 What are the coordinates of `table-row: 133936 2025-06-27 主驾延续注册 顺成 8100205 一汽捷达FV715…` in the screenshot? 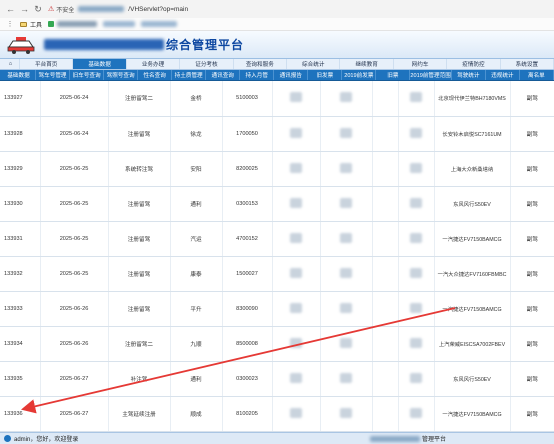 It's located at (277, 414).